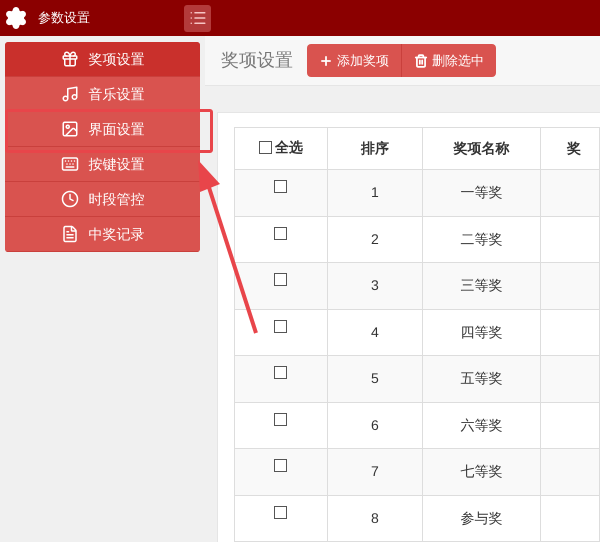  Describe the element at coordinates (481, 379) in the screenshot. I see `table-cell: 五等奖` at that location.